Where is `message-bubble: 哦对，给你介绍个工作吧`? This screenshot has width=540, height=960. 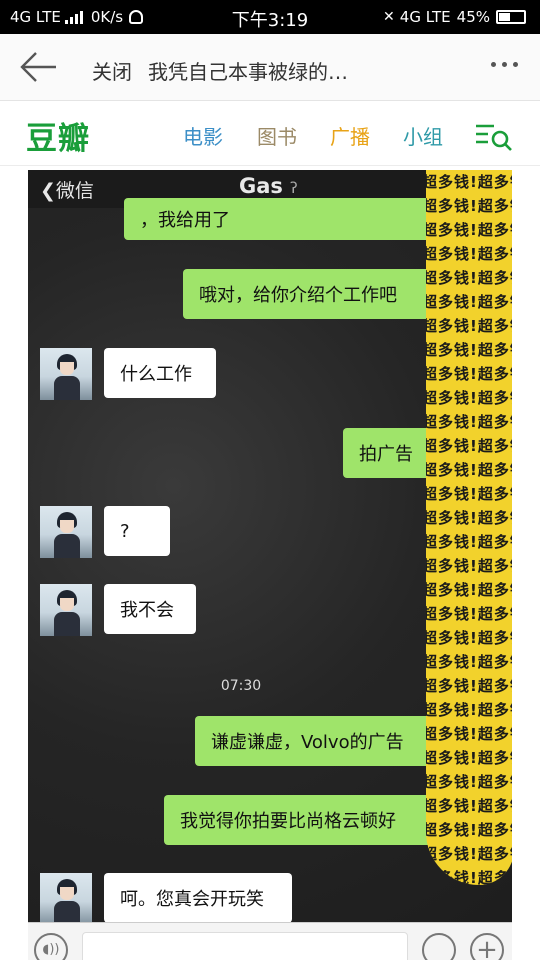 message-bubble: 哦对，给你介绍个工作吧 is located at coordinates (308, 294).